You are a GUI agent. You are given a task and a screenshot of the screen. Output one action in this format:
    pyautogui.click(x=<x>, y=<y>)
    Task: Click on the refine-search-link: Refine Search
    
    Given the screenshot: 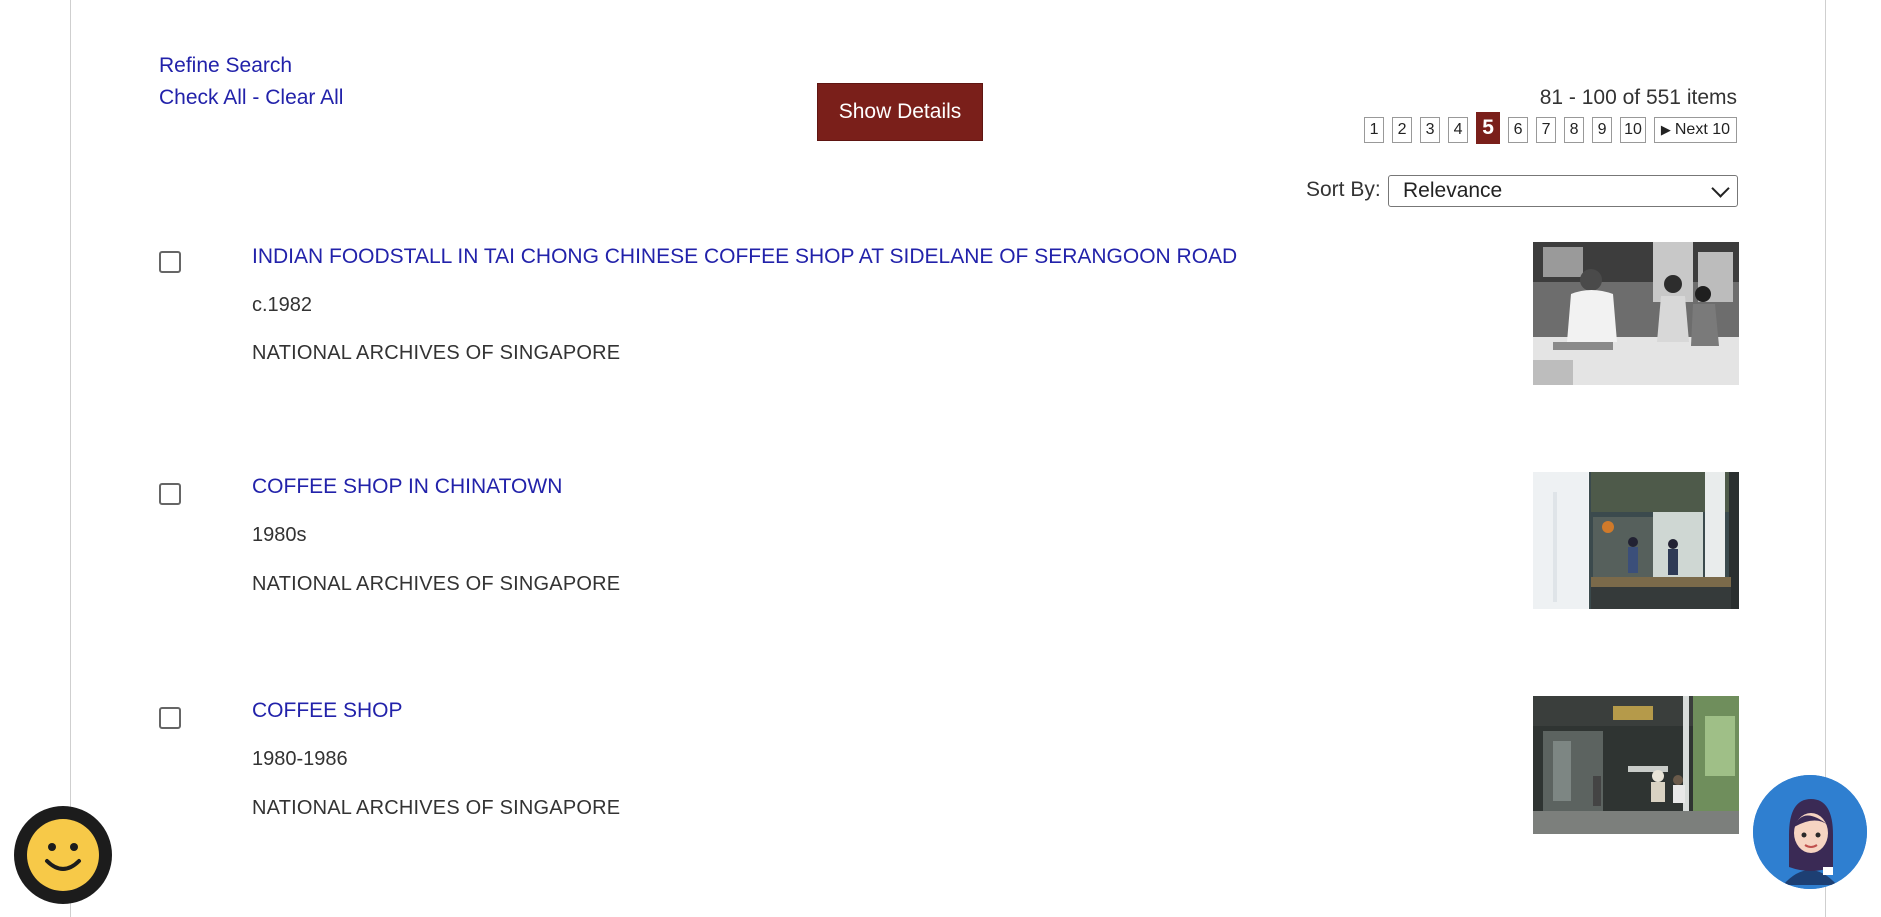 What is the action you would take?
    pyautogui.click(x=225, y=66)
    